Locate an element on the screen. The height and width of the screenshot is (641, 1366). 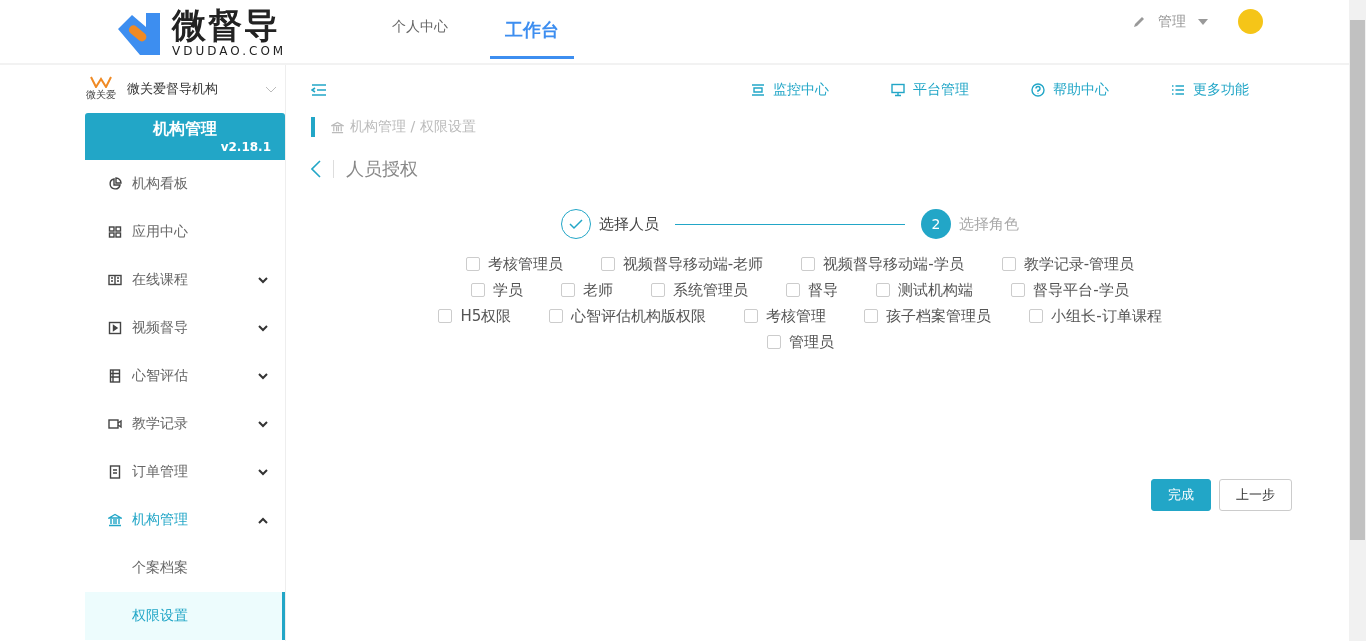
role-checkbox: 督导平台-学员 is located at coordinates (1070, 290).